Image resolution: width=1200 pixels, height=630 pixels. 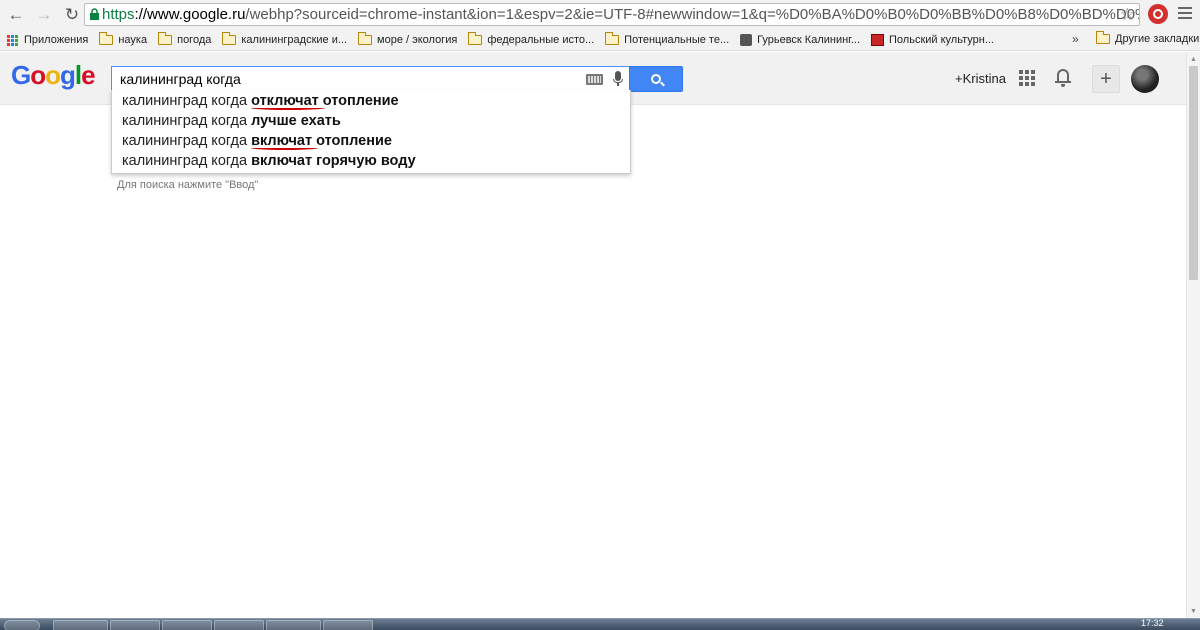 I want to click on suggestion-bold: горячую воду, so click(x=364, y=161).